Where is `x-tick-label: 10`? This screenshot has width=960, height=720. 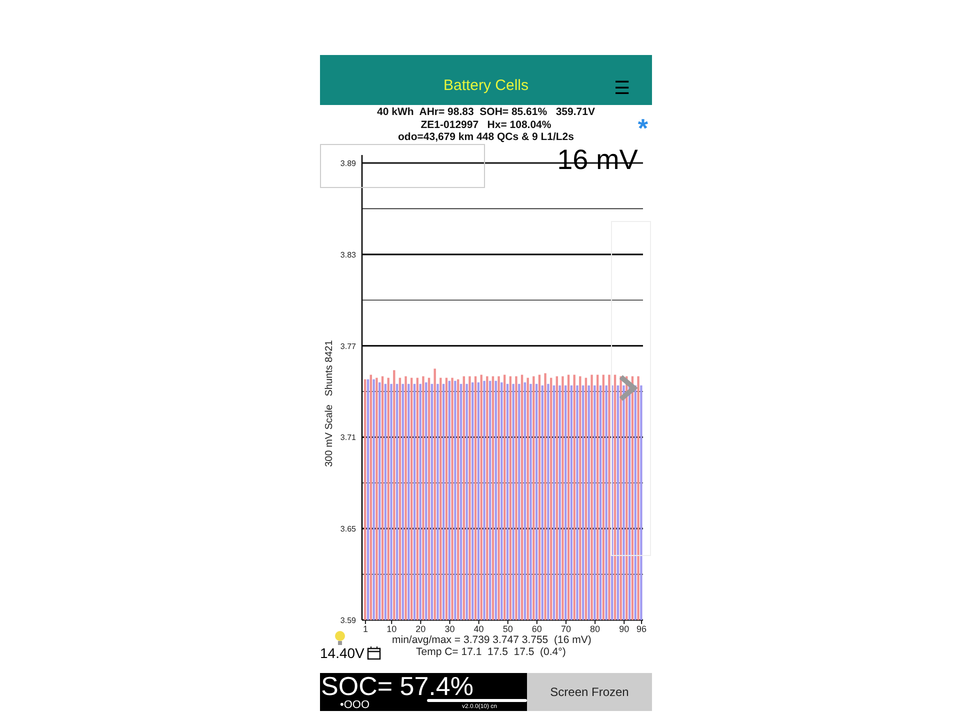
x-tick-label: 10 is located at coordinates (391, 629).